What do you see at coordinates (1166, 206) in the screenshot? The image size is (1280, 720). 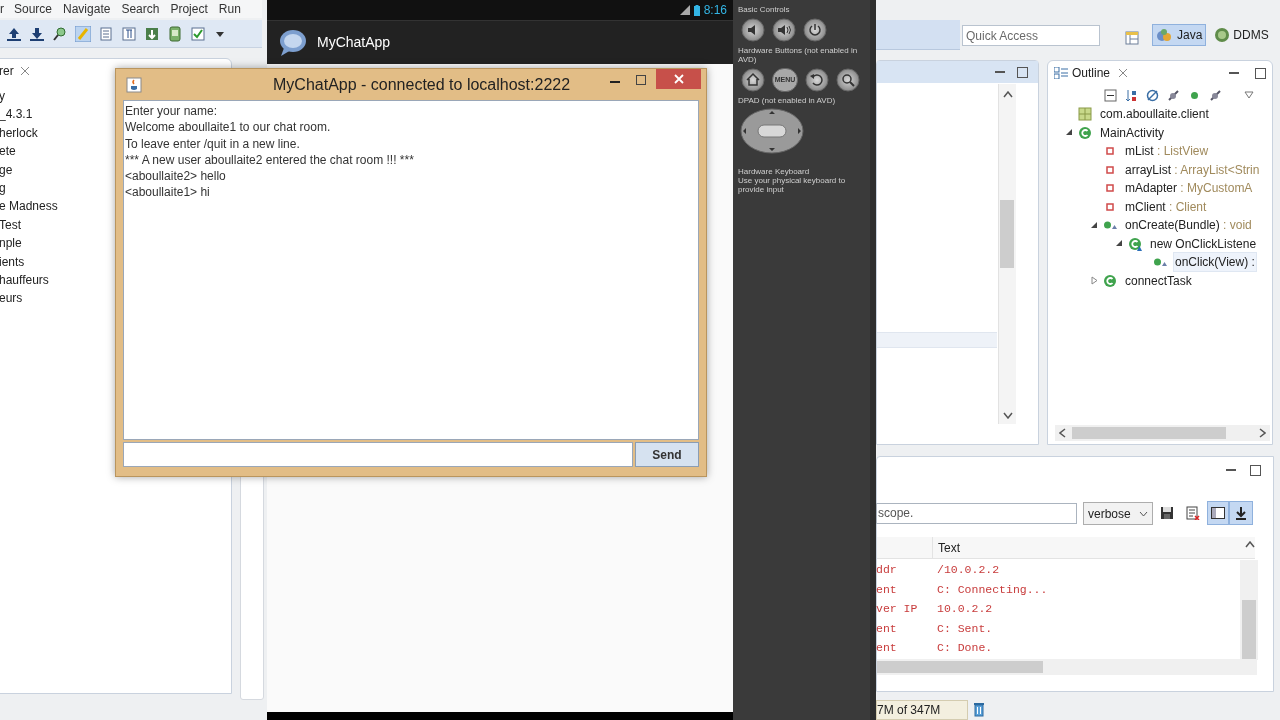 I see `outline-item: mClient : Client` at bounding box center [1166, 206].